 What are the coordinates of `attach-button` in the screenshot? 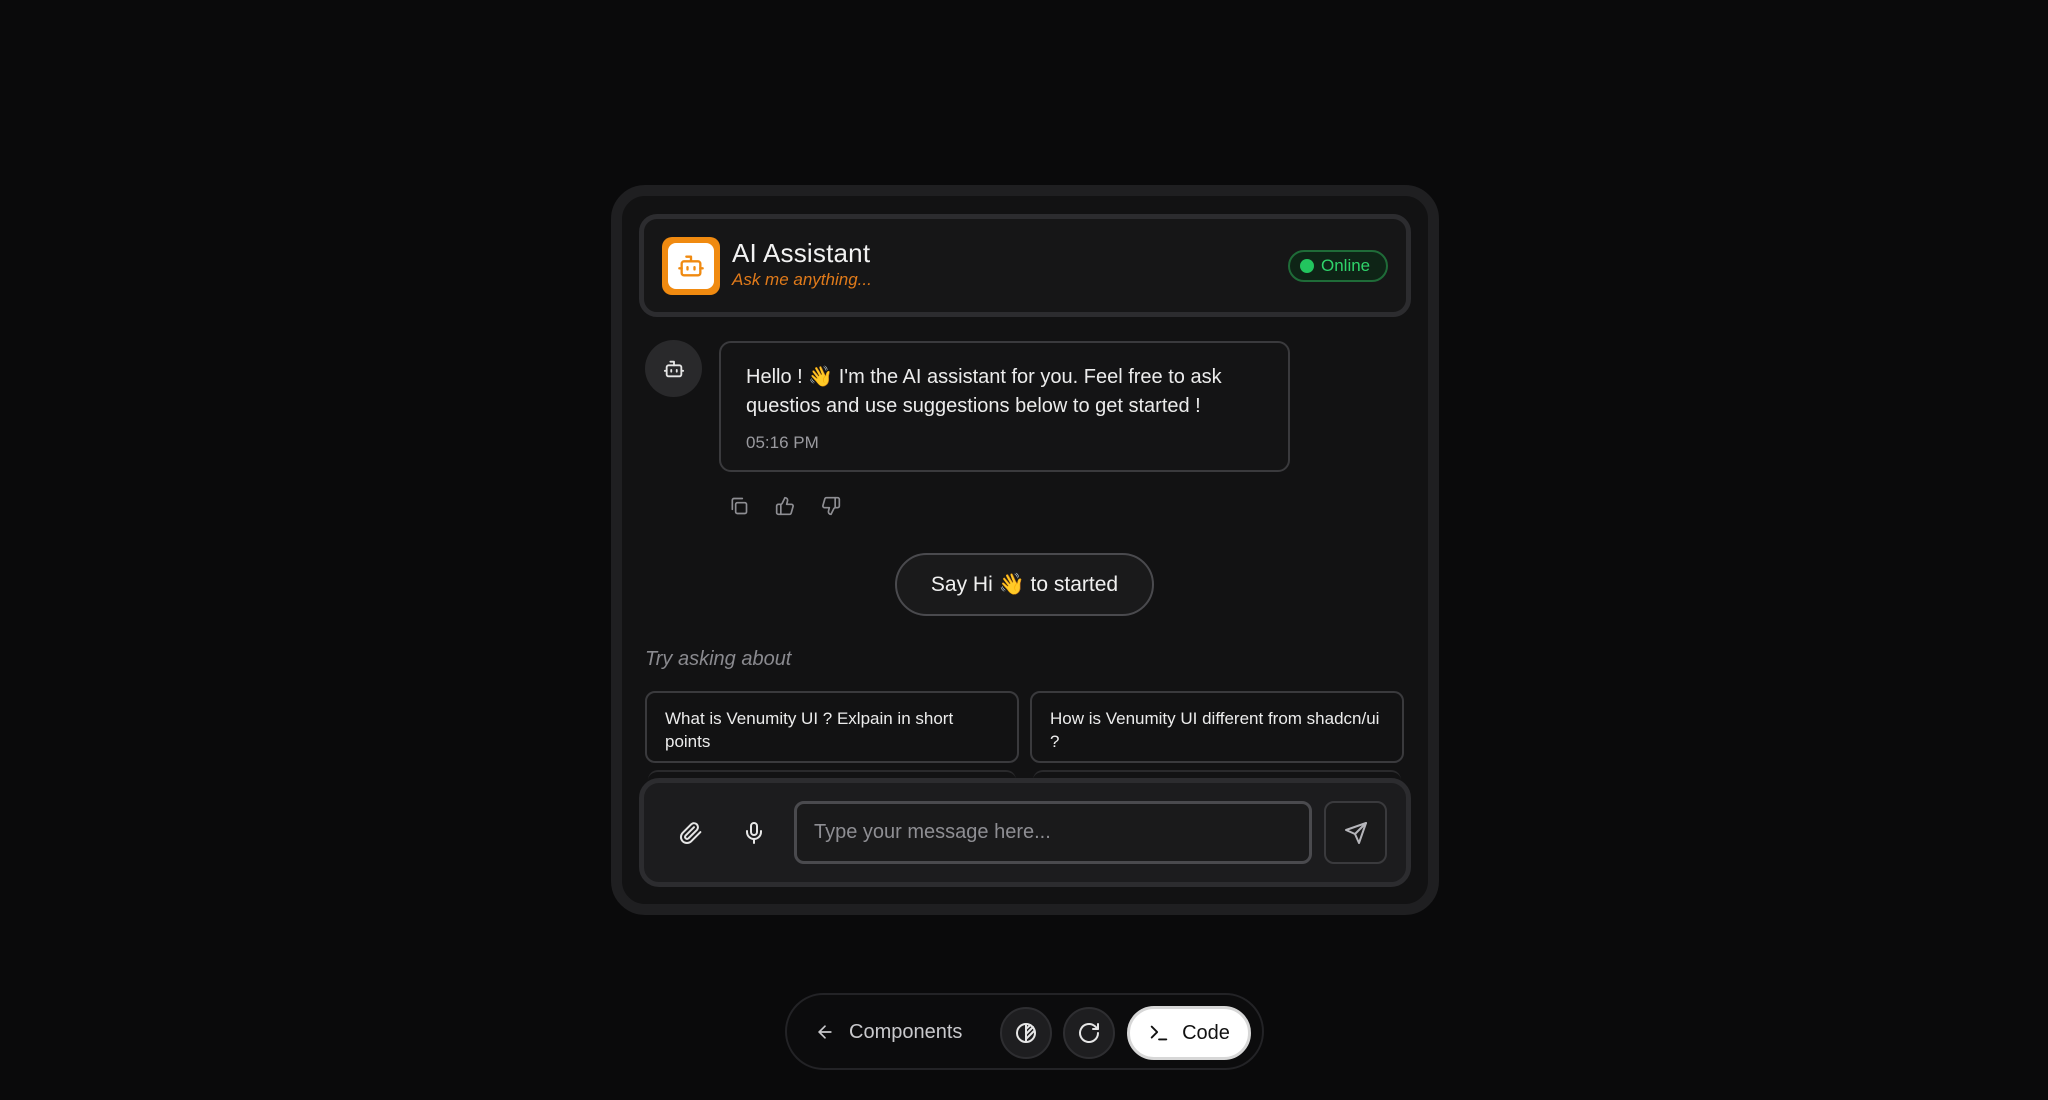 It's located at (691, 833).